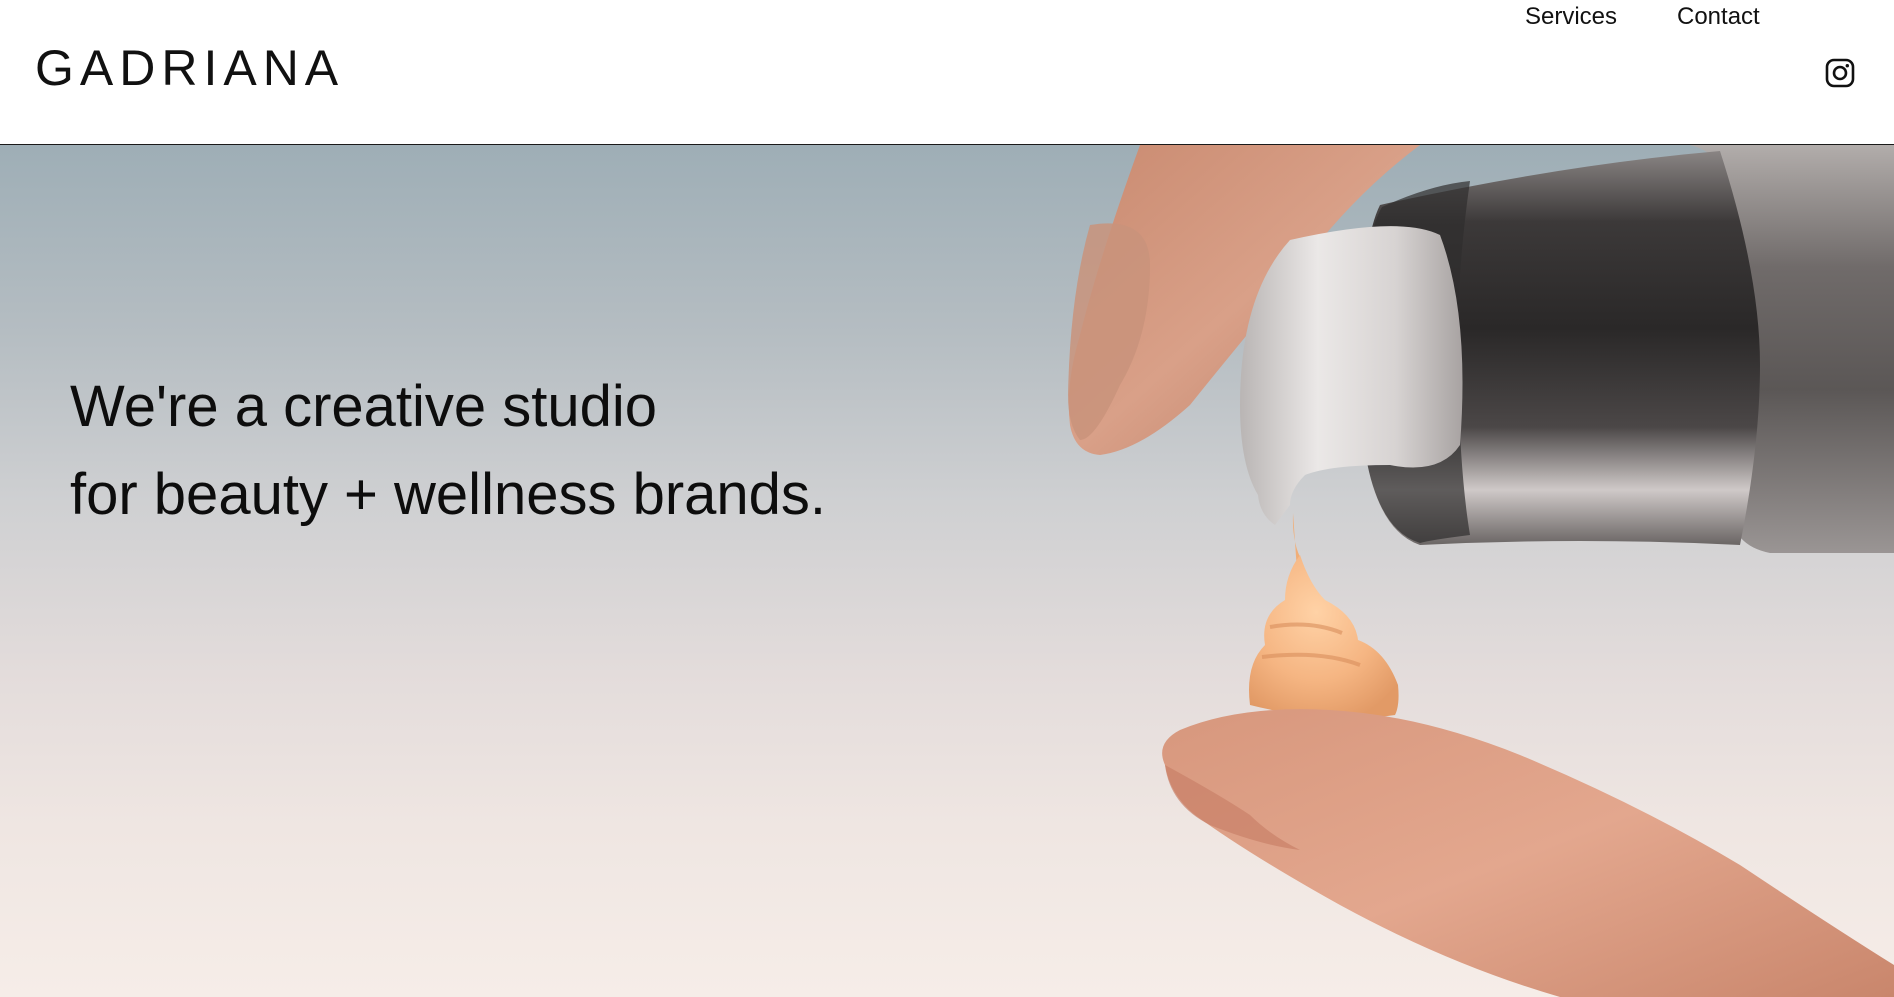 This screenshot has height=997, width=1894. I want to click on instagram-icon, so click(1840, 73).